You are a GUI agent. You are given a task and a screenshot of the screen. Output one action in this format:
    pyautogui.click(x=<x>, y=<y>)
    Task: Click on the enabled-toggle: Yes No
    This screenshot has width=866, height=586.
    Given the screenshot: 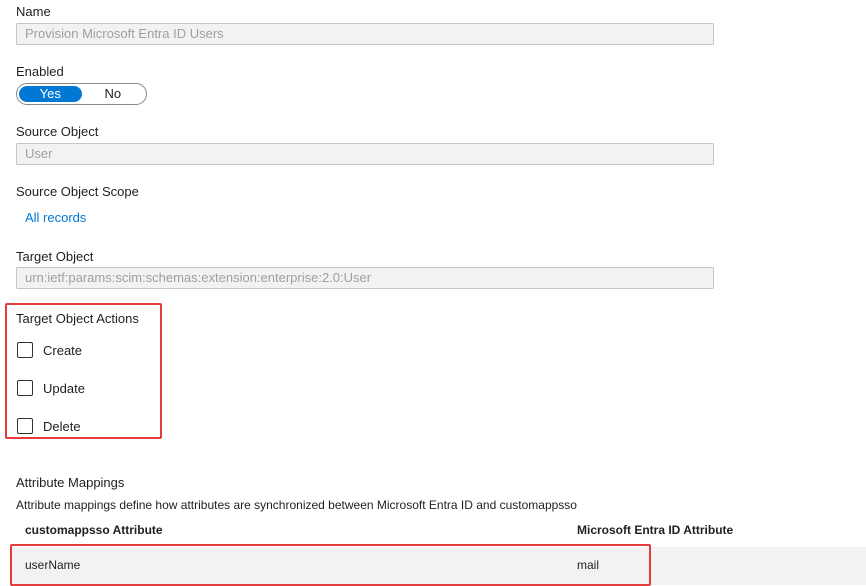 What is the action you would take?
    pyautogui.click(x=81, y=94)
    